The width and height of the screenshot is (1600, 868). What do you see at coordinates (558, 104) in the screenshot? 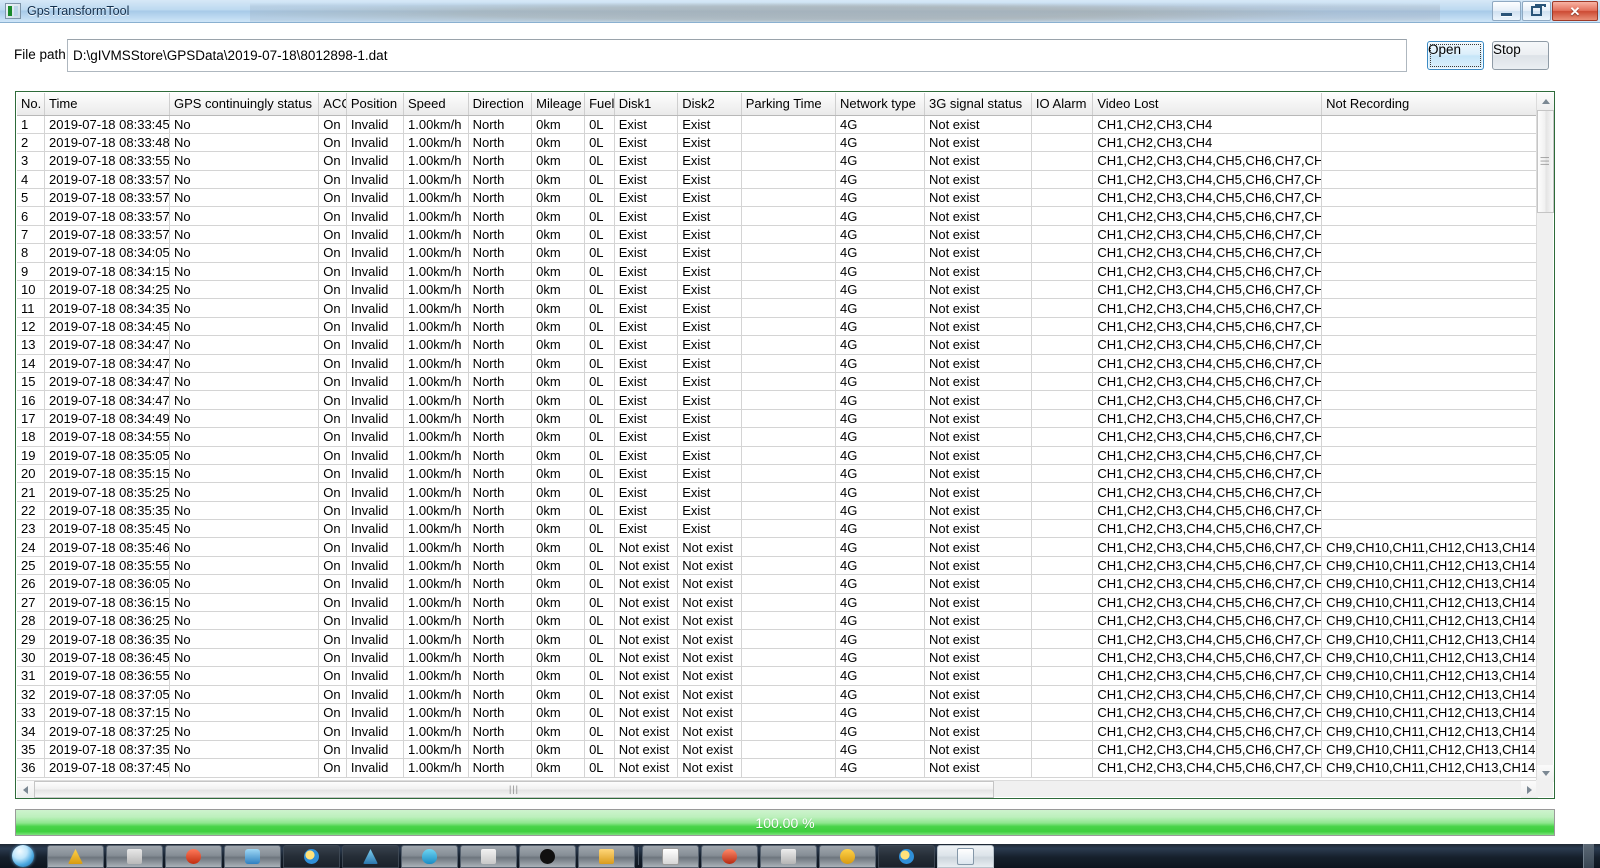
I see `column-header: Mileage` at bounding box center [558, 104].